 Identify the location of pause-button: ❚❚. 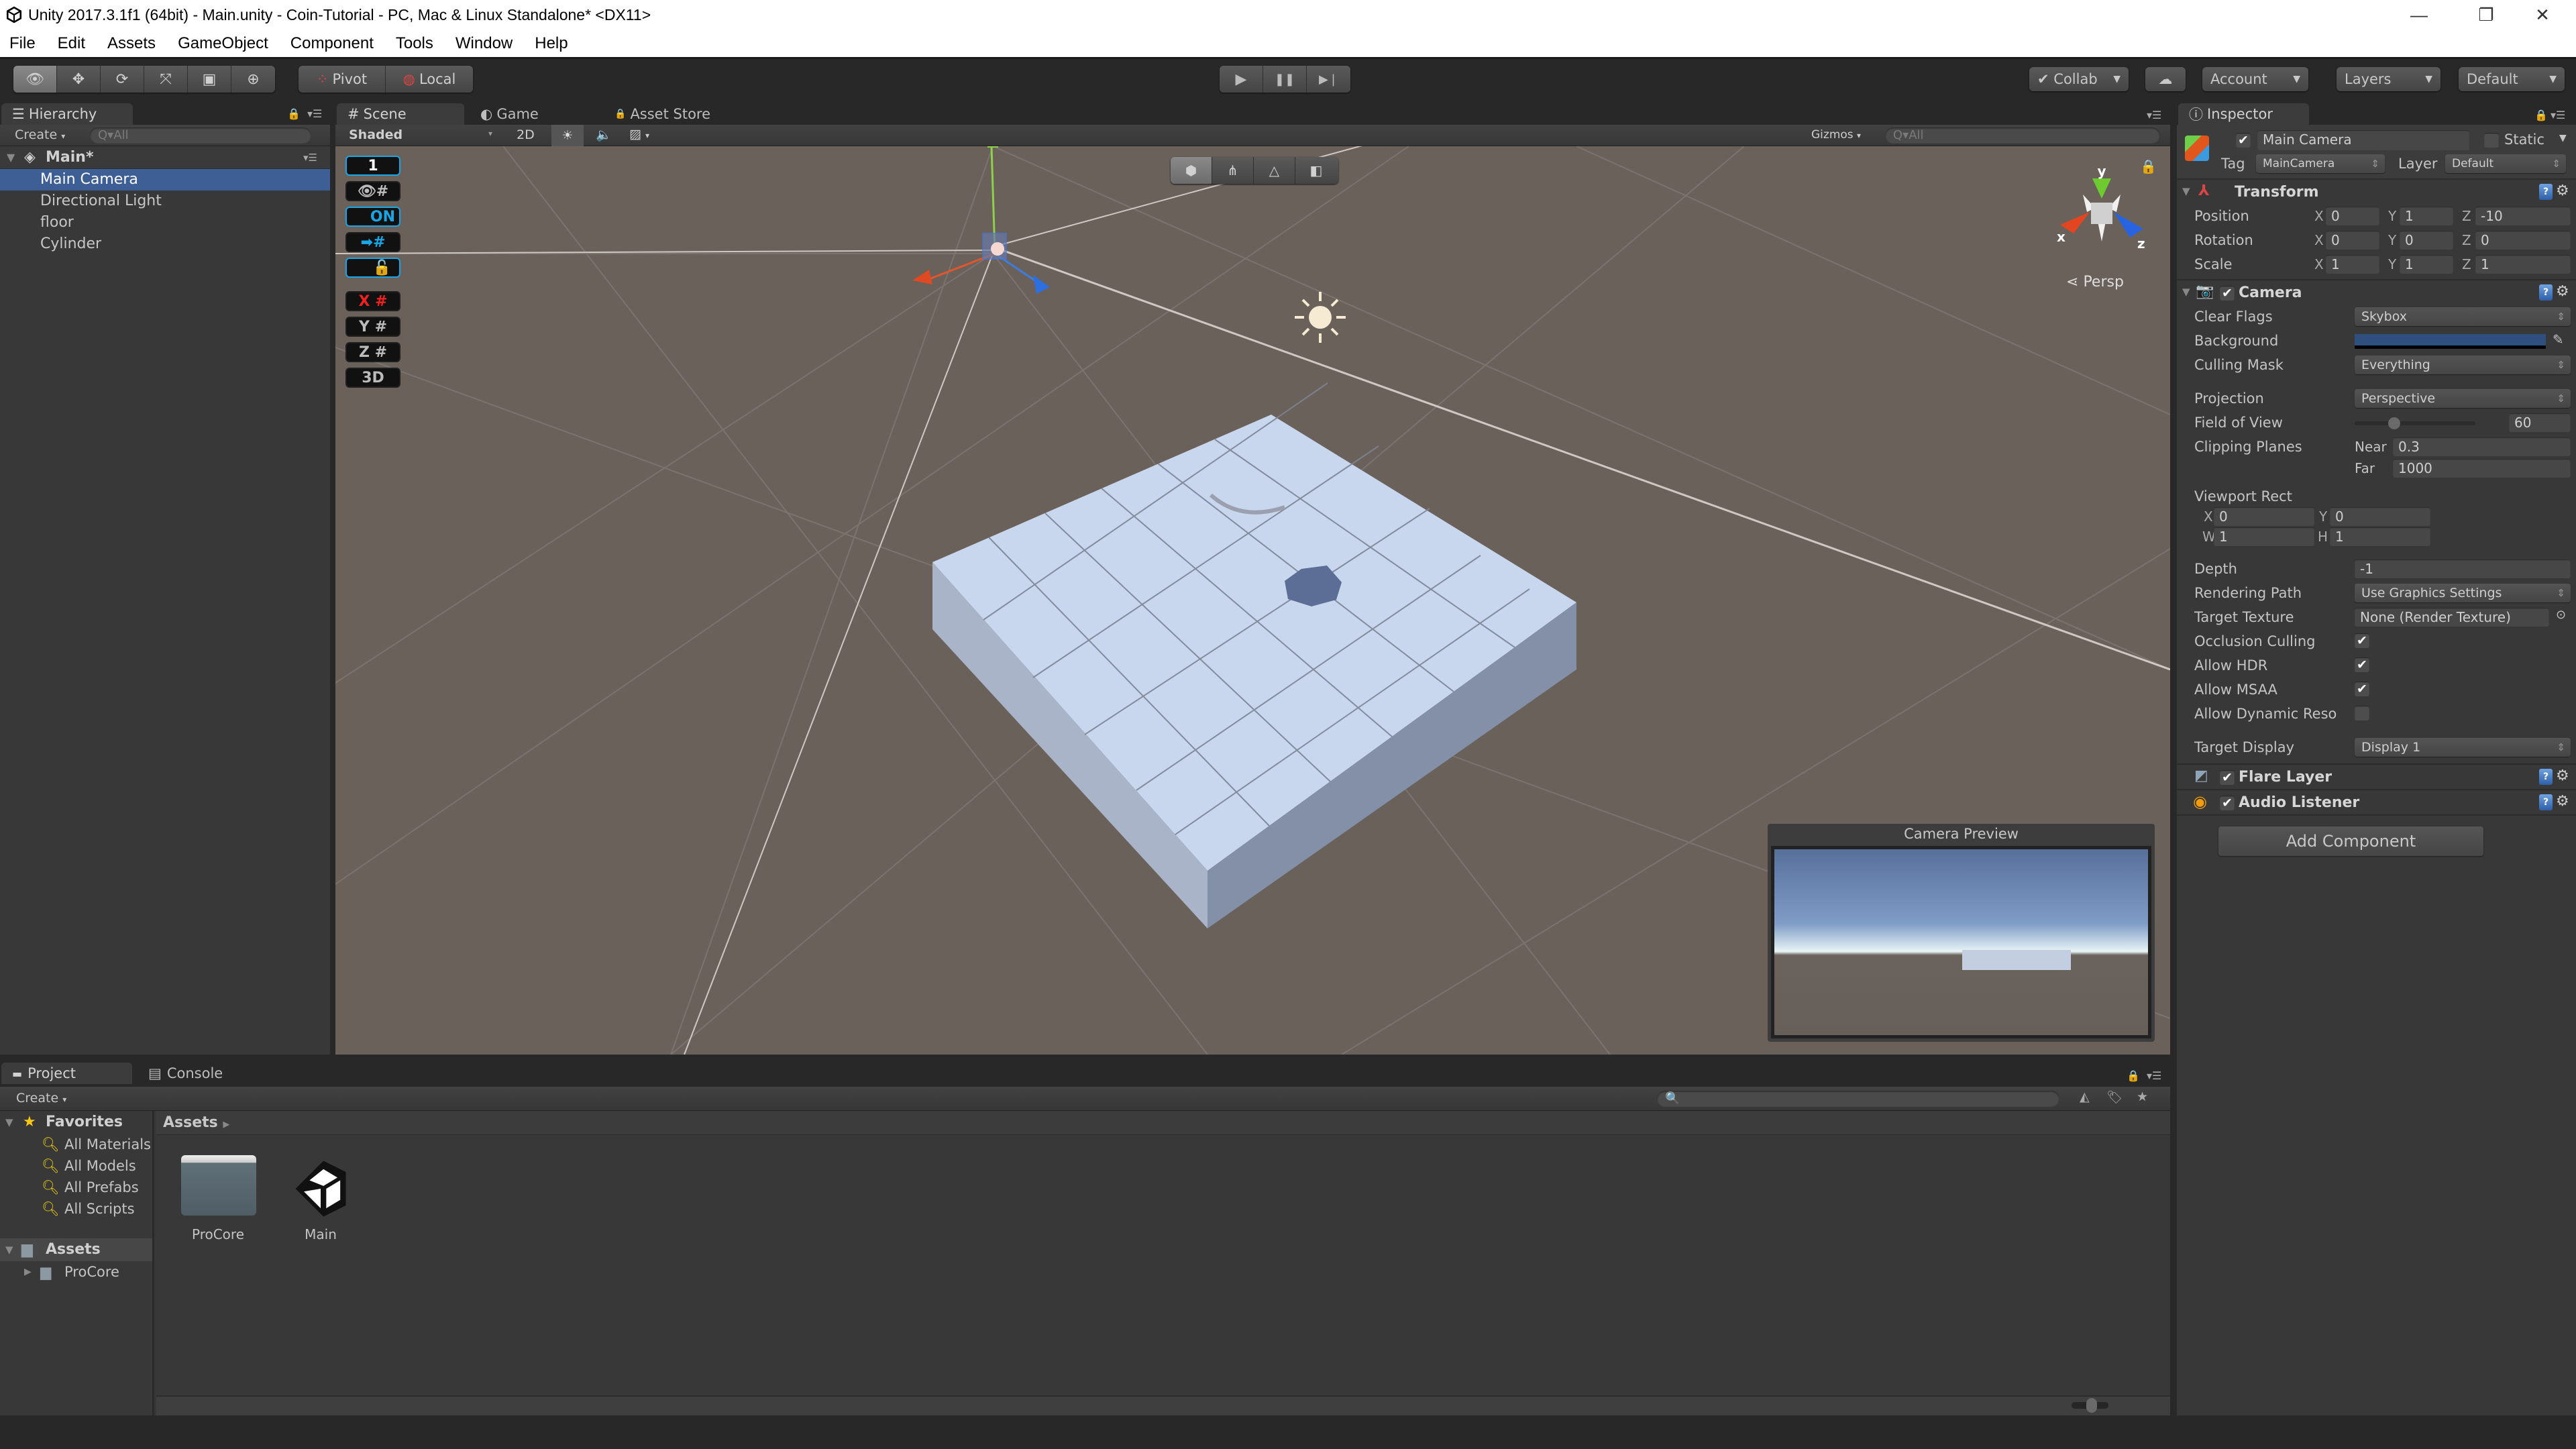
(1285, 79).